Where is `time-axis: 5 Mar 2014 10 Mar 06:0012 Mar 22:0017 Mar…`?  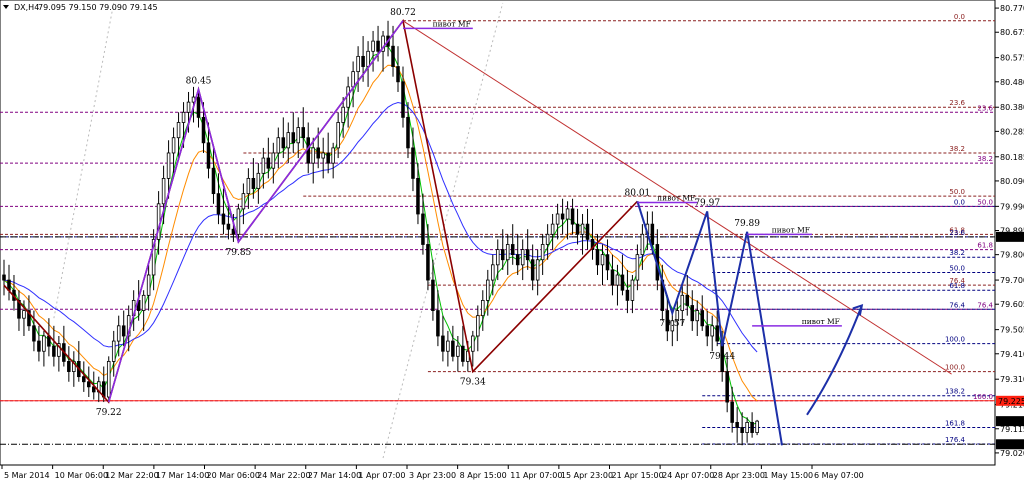 time-axis: 5 Mar 2014 10 Mar 06:0012 Mar 22:0017 Mar… is located at coordinates (432, 472).